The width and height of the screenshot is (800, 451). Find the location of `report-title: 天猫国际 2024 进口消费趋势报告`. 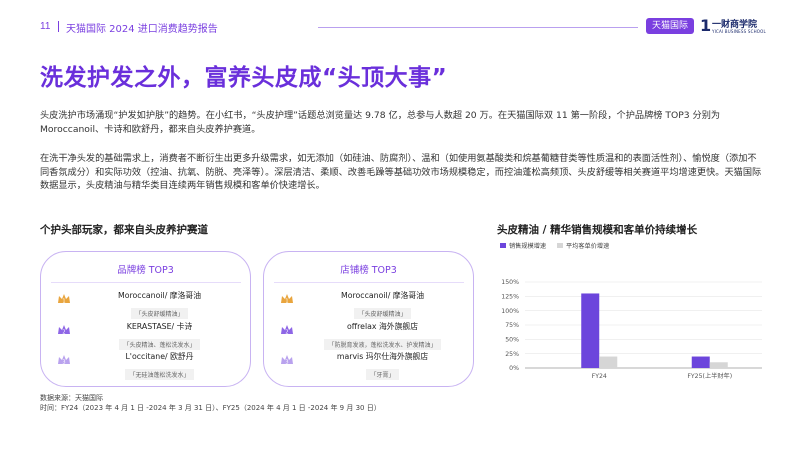

report-title: 天猫国际 2024 进口消费趋势报告 is located at coordinates (142, 29).